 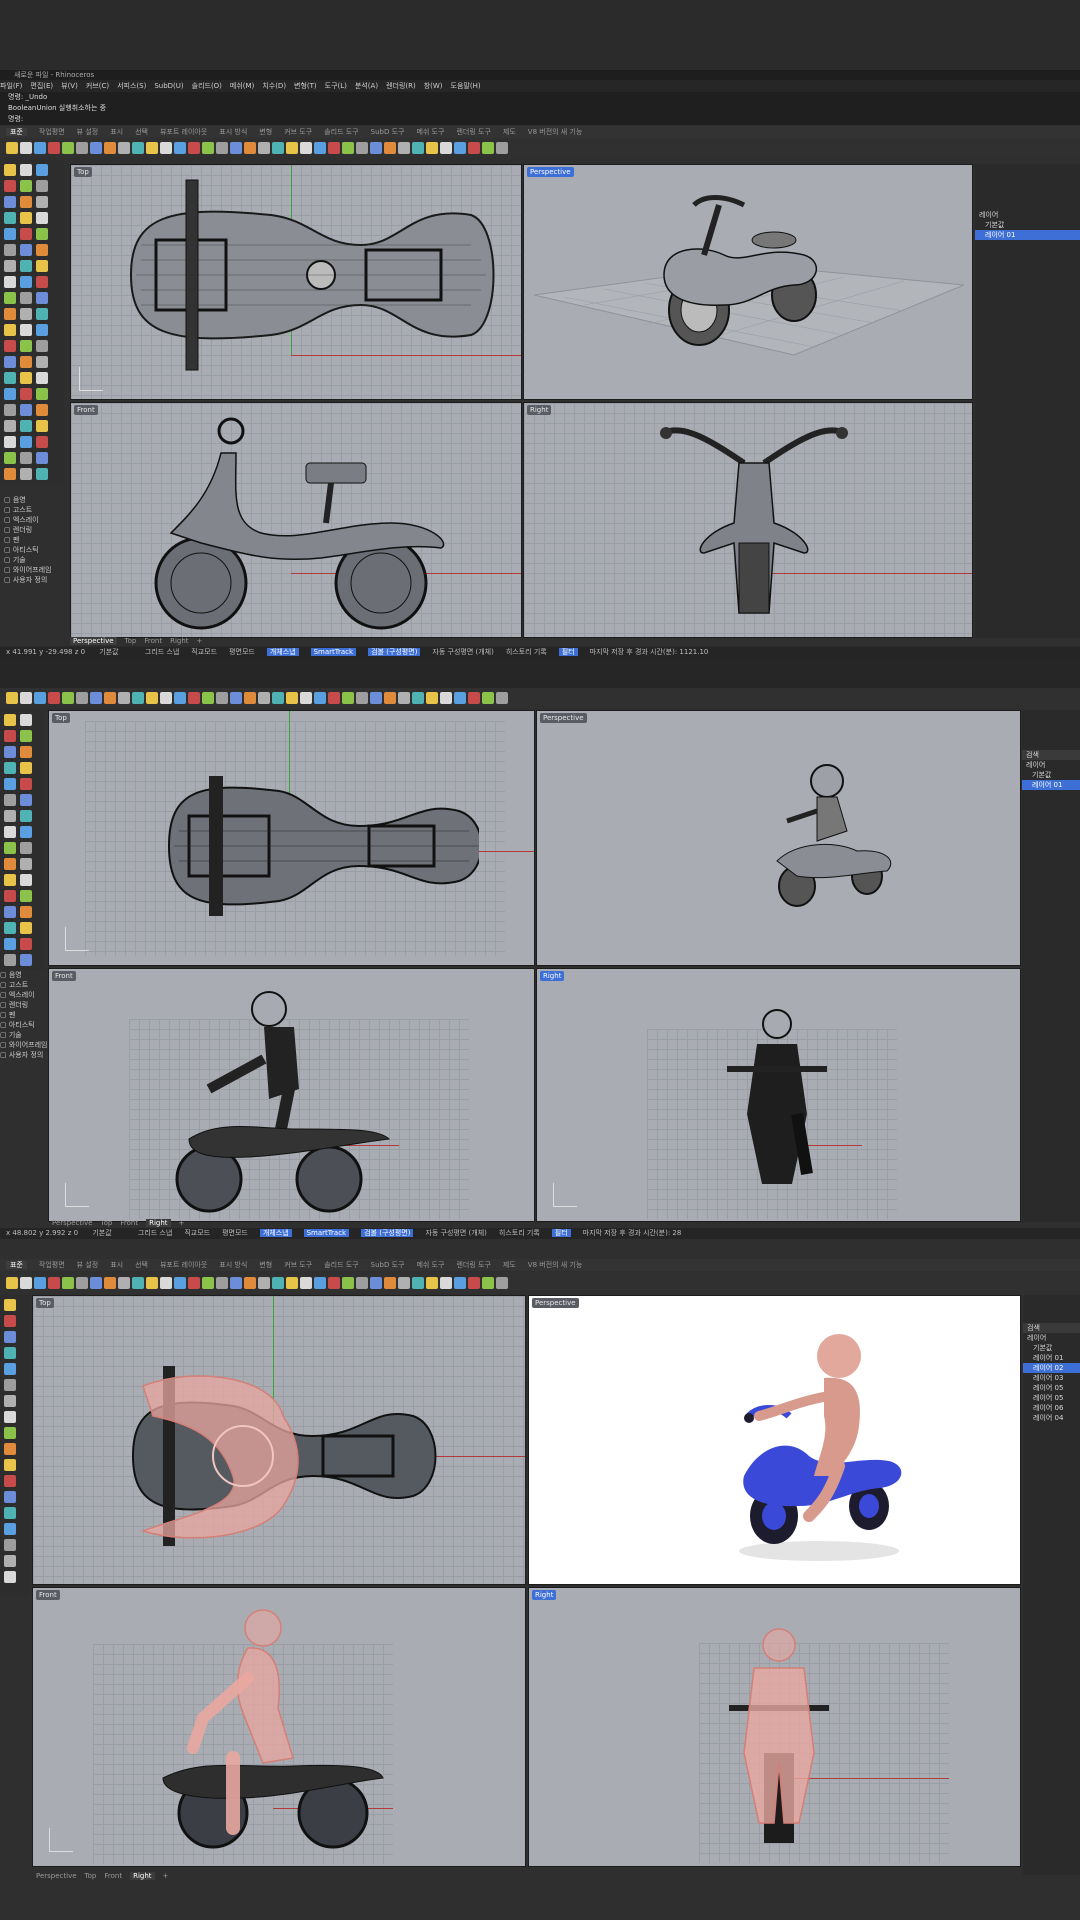 What do you see at coordinates (1051, 1388) in the screenshot?
I see `layer-row: 레이어 05` at bounding box center [1051, 1388].